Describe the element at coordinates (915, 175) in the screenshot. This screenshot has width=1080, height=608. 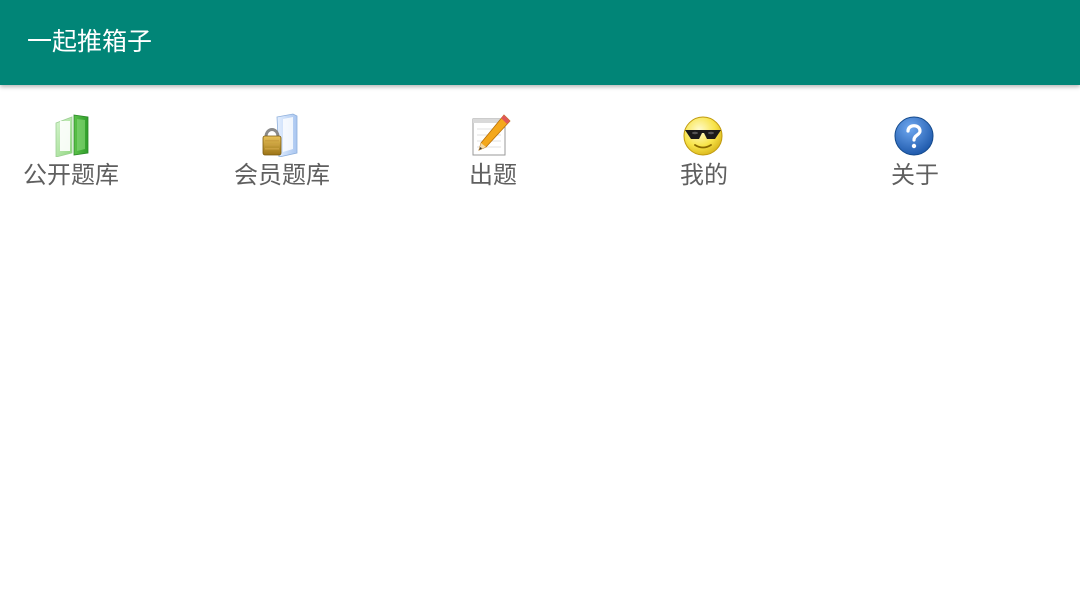
I see `menu-item-label: 关于` at that location.